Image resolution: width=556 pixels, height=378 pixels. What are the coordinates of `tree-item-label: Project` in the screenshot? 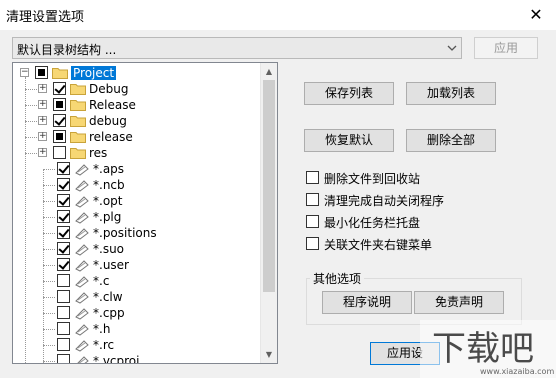 It's located at (94, 73).